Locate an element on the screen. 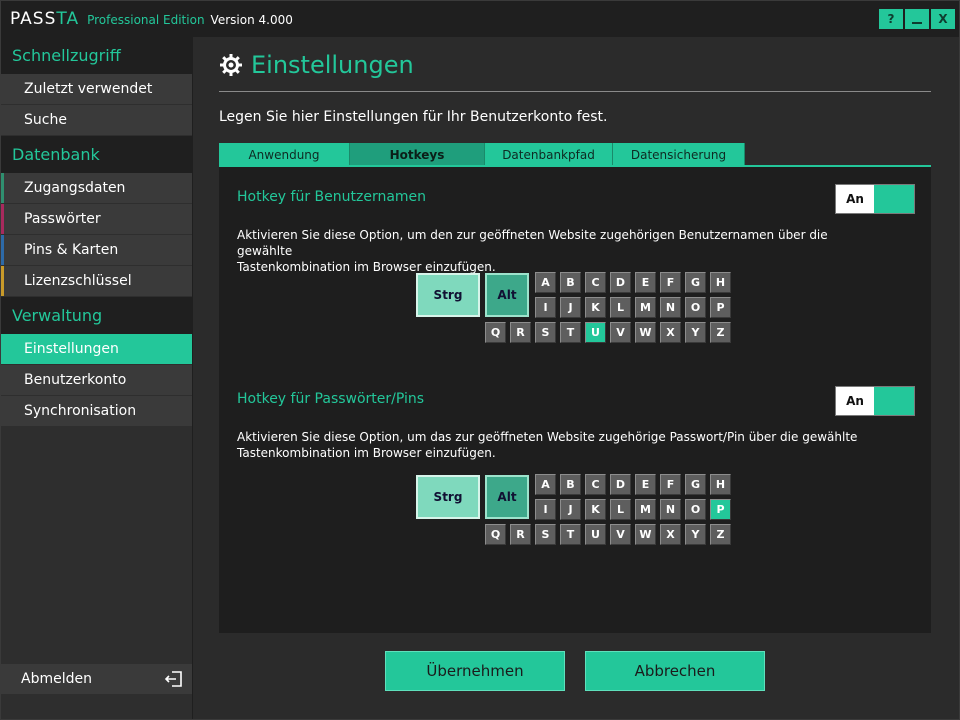 Image resolution: width=960 pixels, height=720 pixels. cancel-button: Abbrechen is located at coordinates (675, 671).